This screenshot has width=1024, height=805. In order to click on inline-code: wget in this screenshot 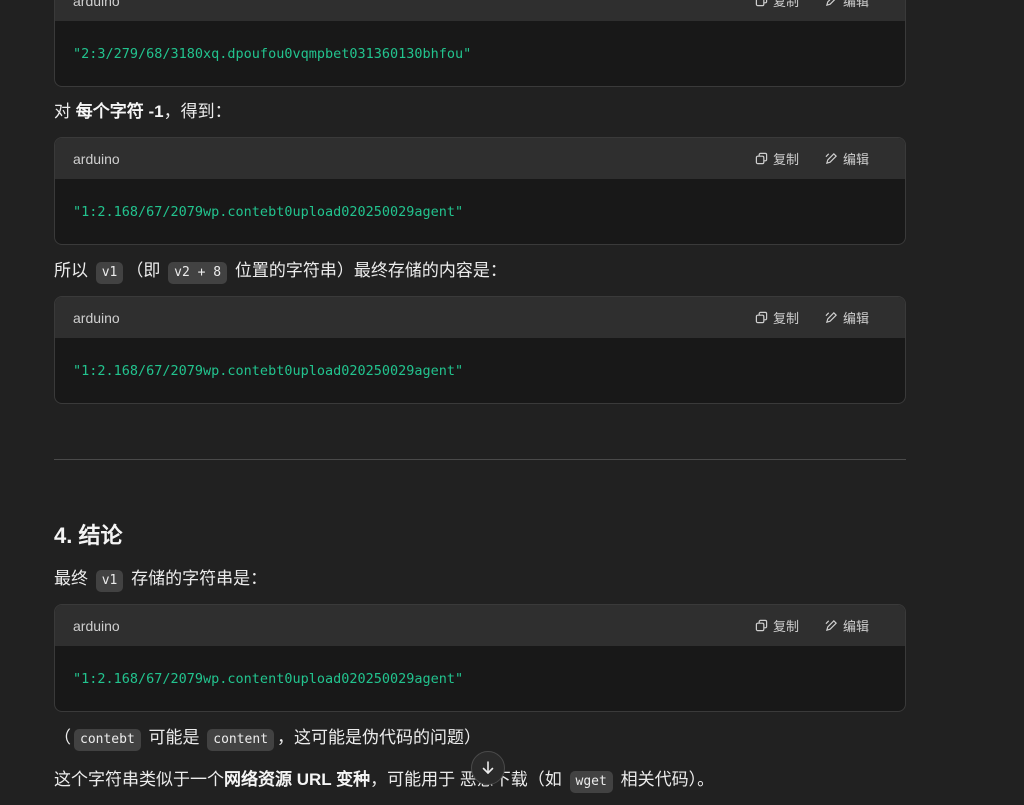, I will do `click(591, 782)`.